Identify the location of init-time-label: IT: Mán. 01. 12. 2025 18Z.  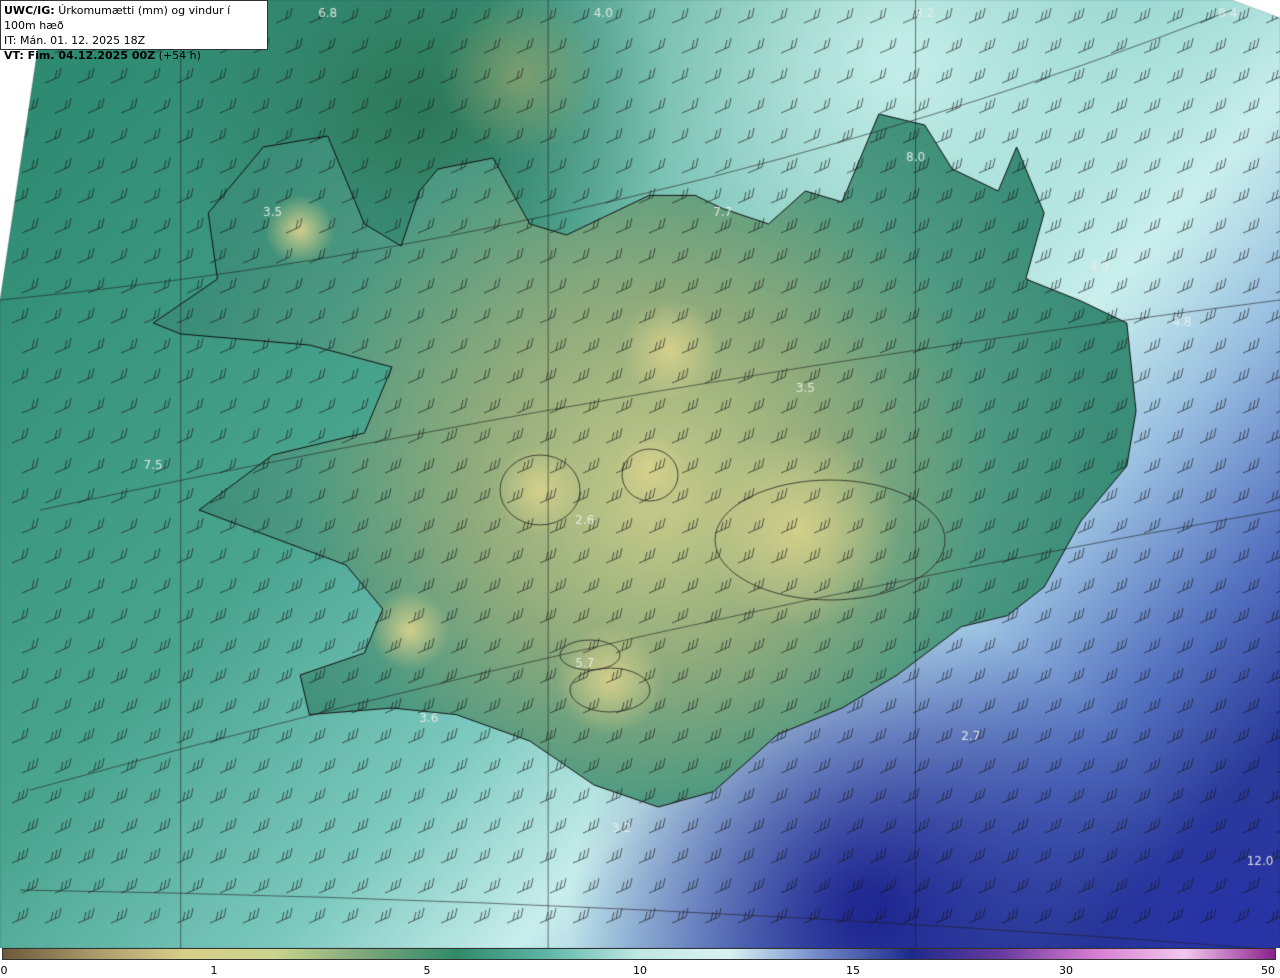
(75, 40).